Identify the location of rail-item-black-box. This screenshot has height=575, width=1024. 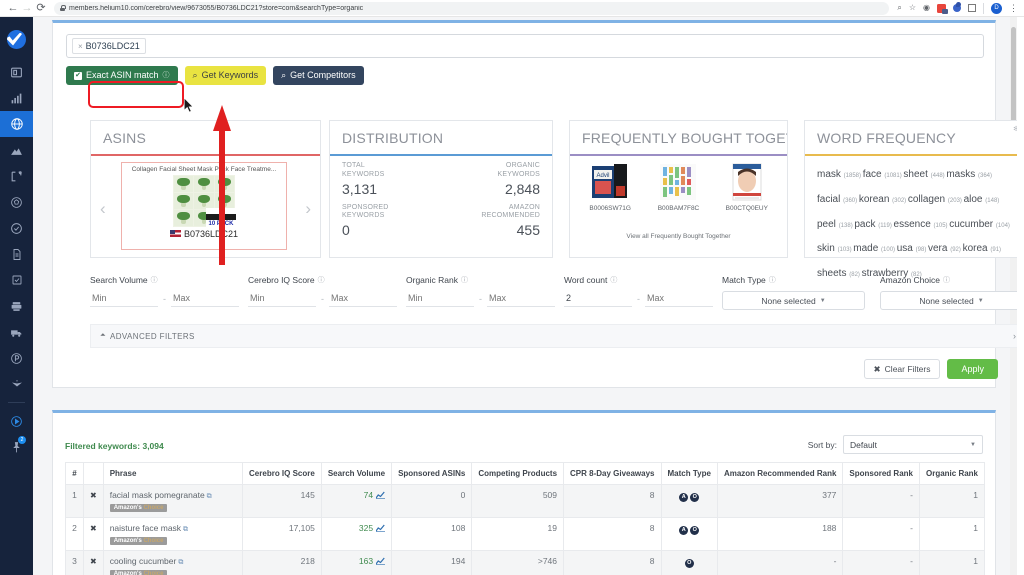
(16, 72).